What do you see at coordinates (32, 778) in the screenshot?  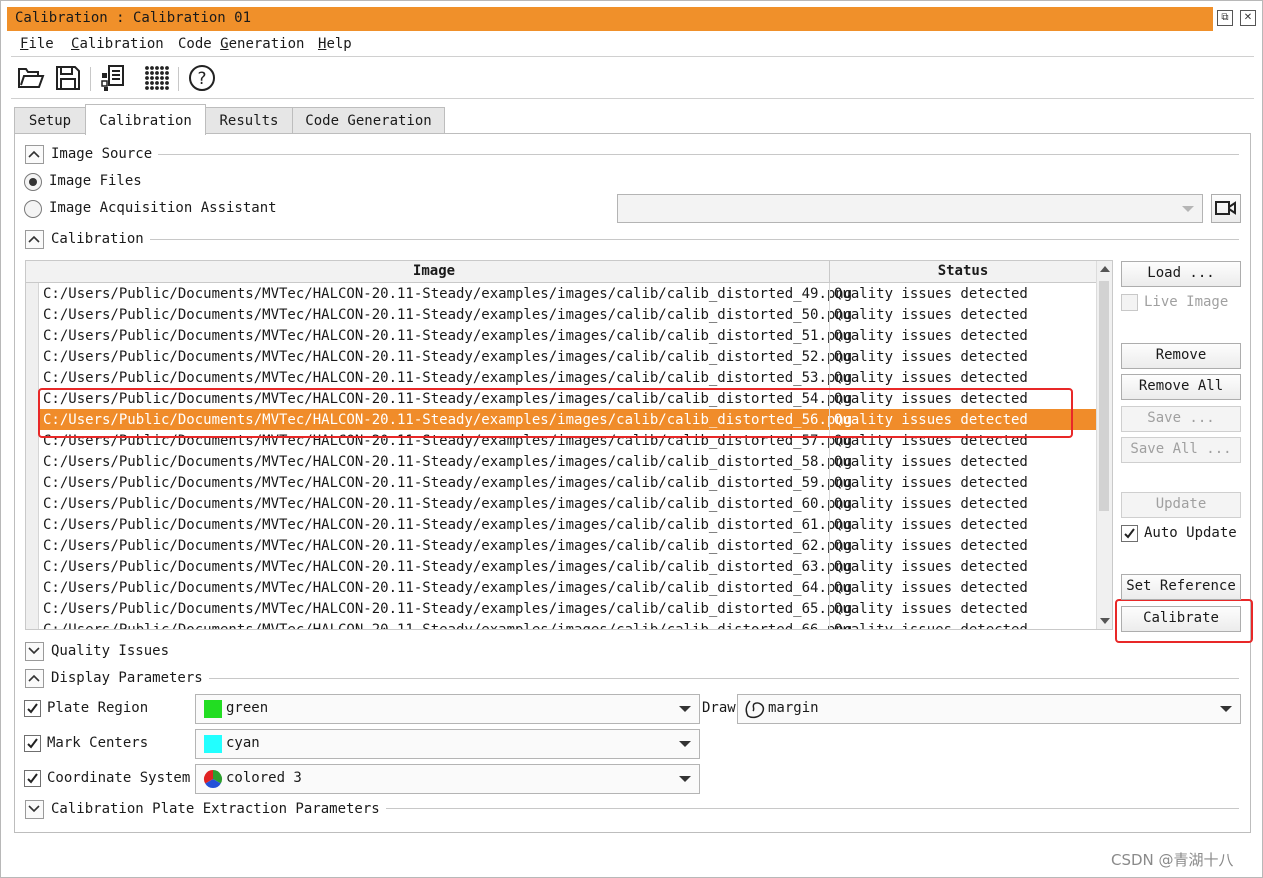 I see `coordinate-system-checkbox` at bounding box center [32, 778].